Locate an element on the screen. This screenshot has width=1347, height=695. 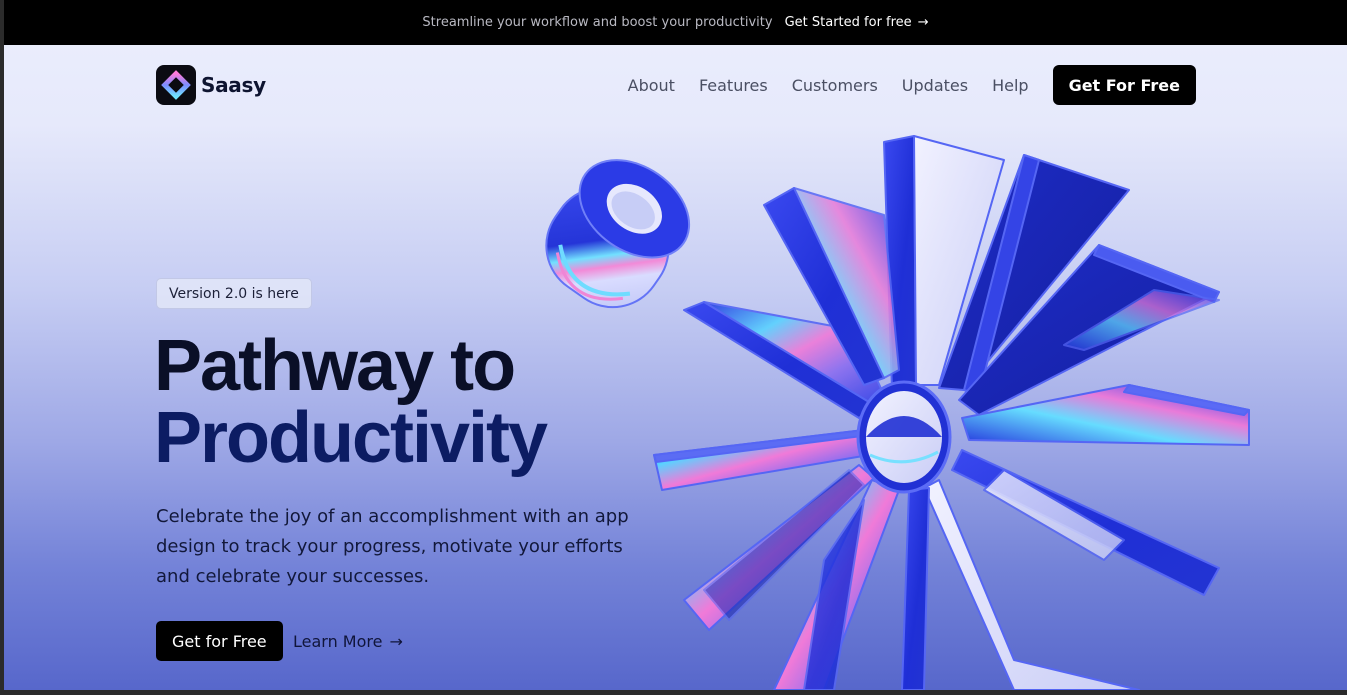
brand: Saasy is located at coordinates (211, 85).